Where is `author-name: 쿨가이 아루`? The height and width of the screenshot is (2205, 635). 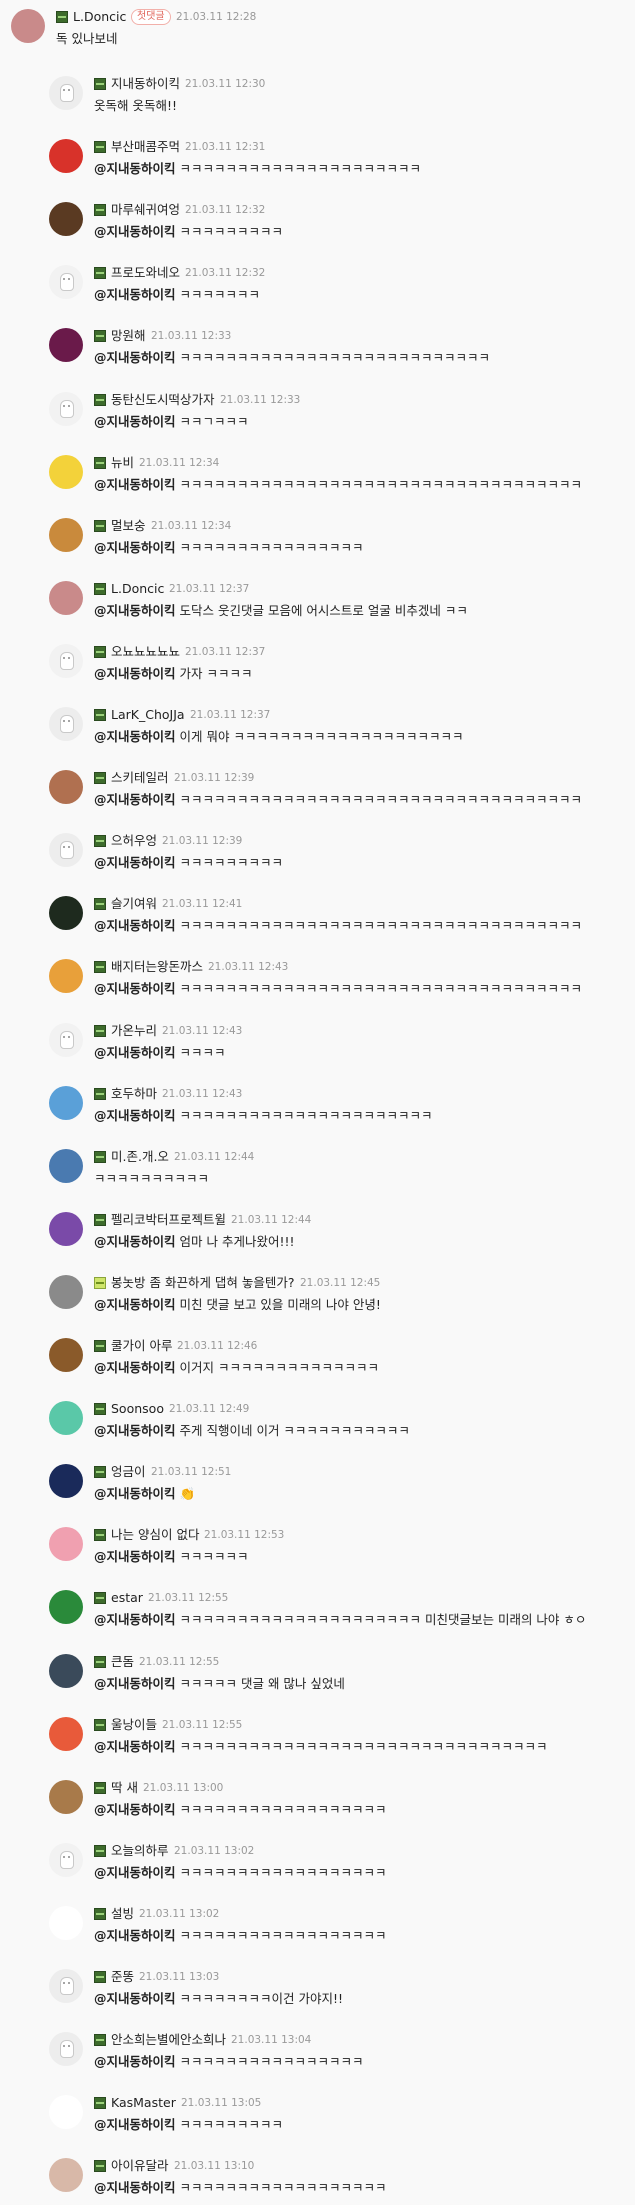
author-name: 쿨가이 아루 is located at coordinates (141, 1346).